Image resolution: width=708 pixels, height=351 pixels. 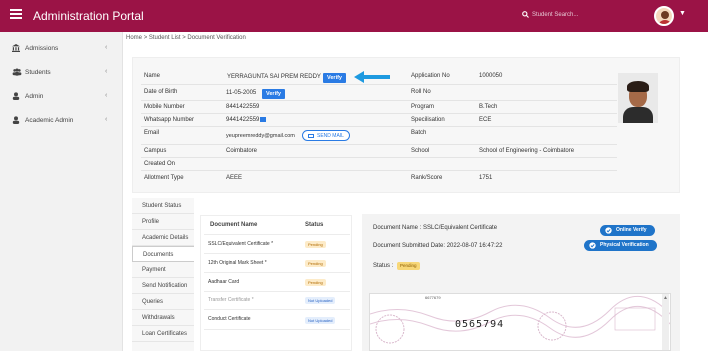 I want to click on sidebar-item-admin: Admin ‹, so click(x=61, y=97).